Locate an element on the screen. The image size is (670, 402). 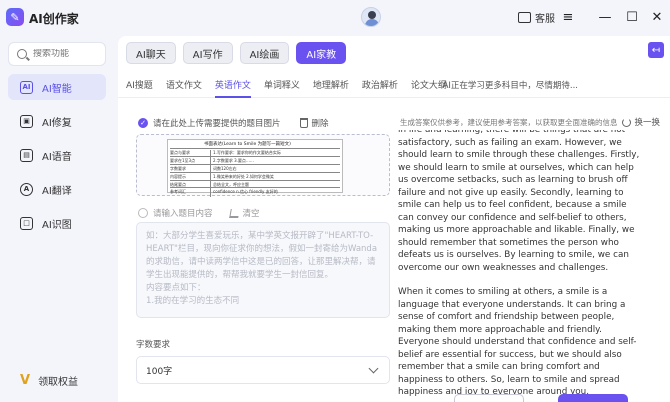
translate-icon: A is located at coordinates (26, 189).